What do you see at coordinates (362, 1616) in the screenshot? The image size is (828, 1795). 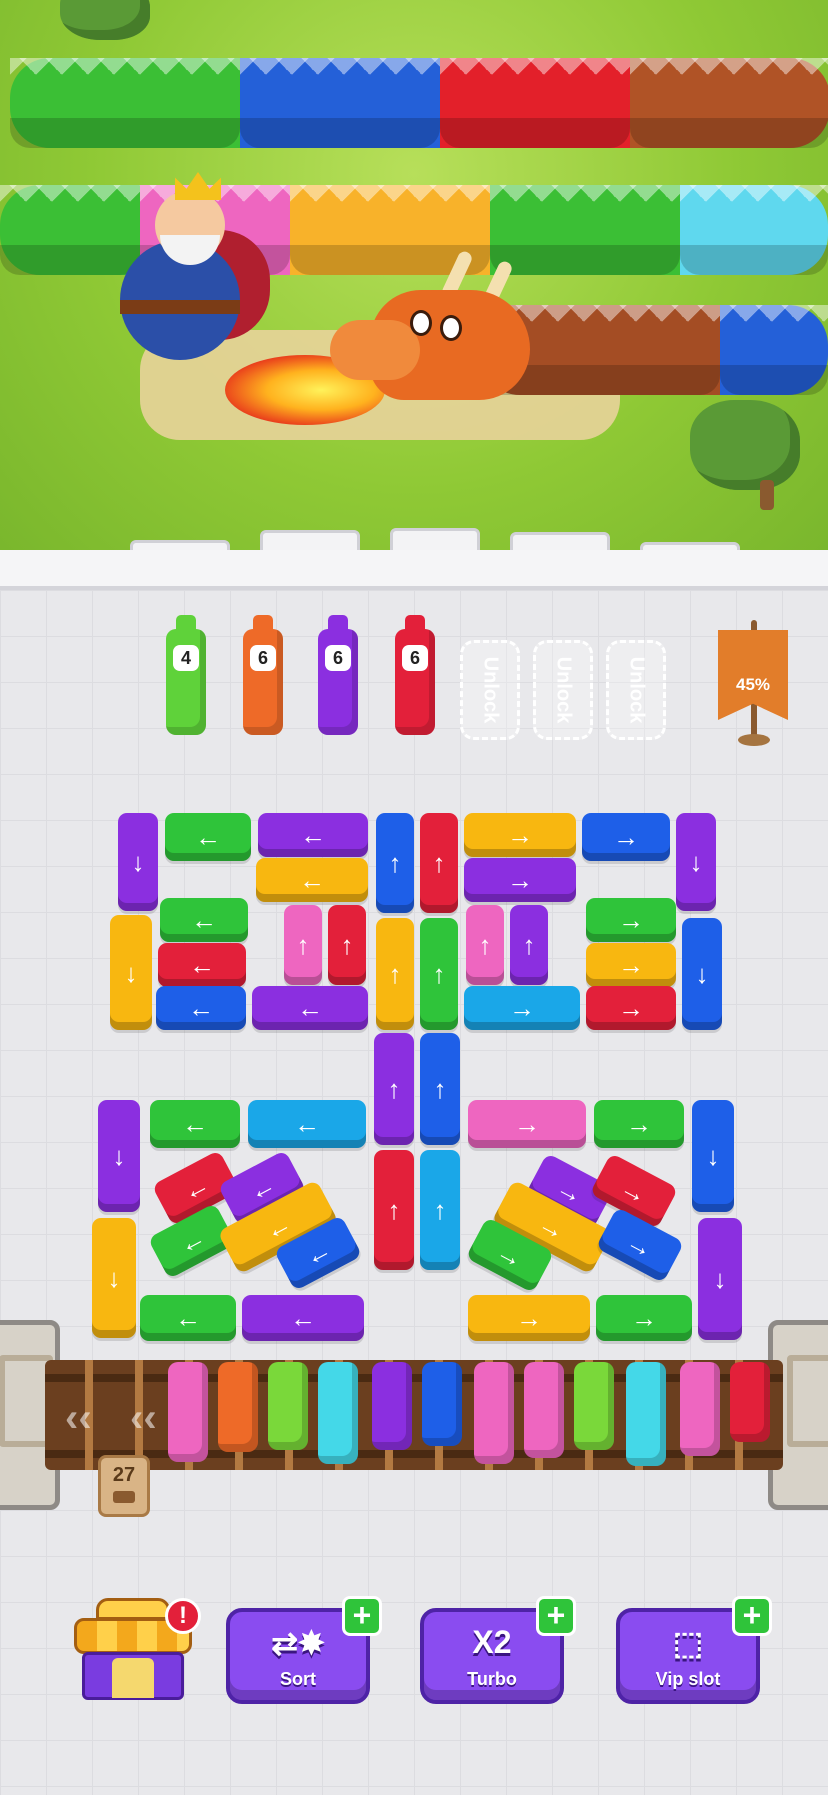 I see `add-sort-button: +` at bounding box center [362, 1616].